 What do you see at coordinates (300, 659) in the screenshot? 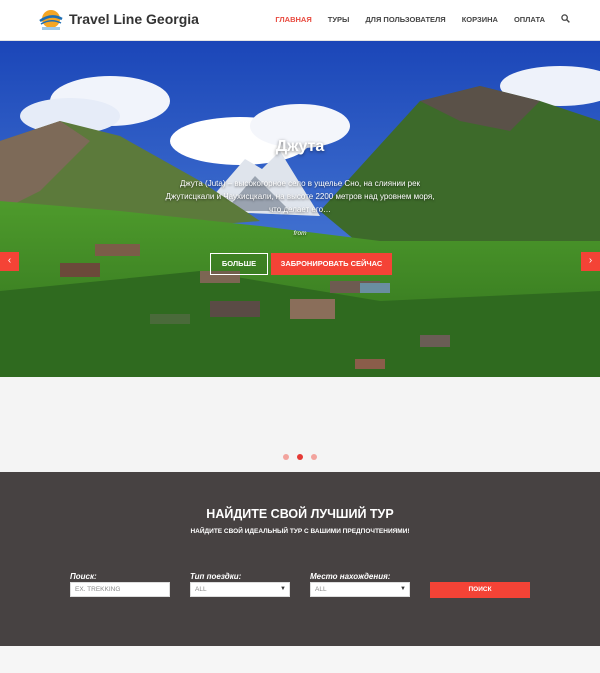
I see `footer-strip` at bounding box center [300, 659].